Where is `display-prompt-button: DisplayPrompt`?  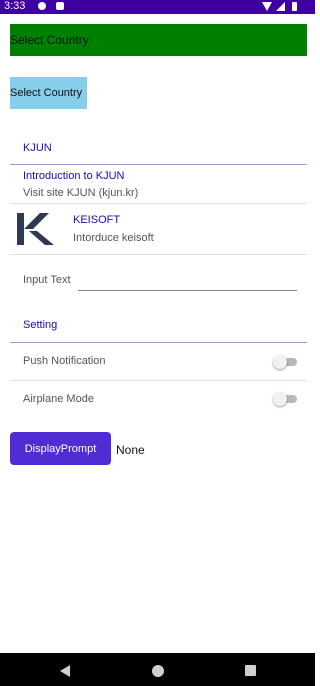 display-prompt-button: DisplayPrompt is located at coordinates (60, 448).